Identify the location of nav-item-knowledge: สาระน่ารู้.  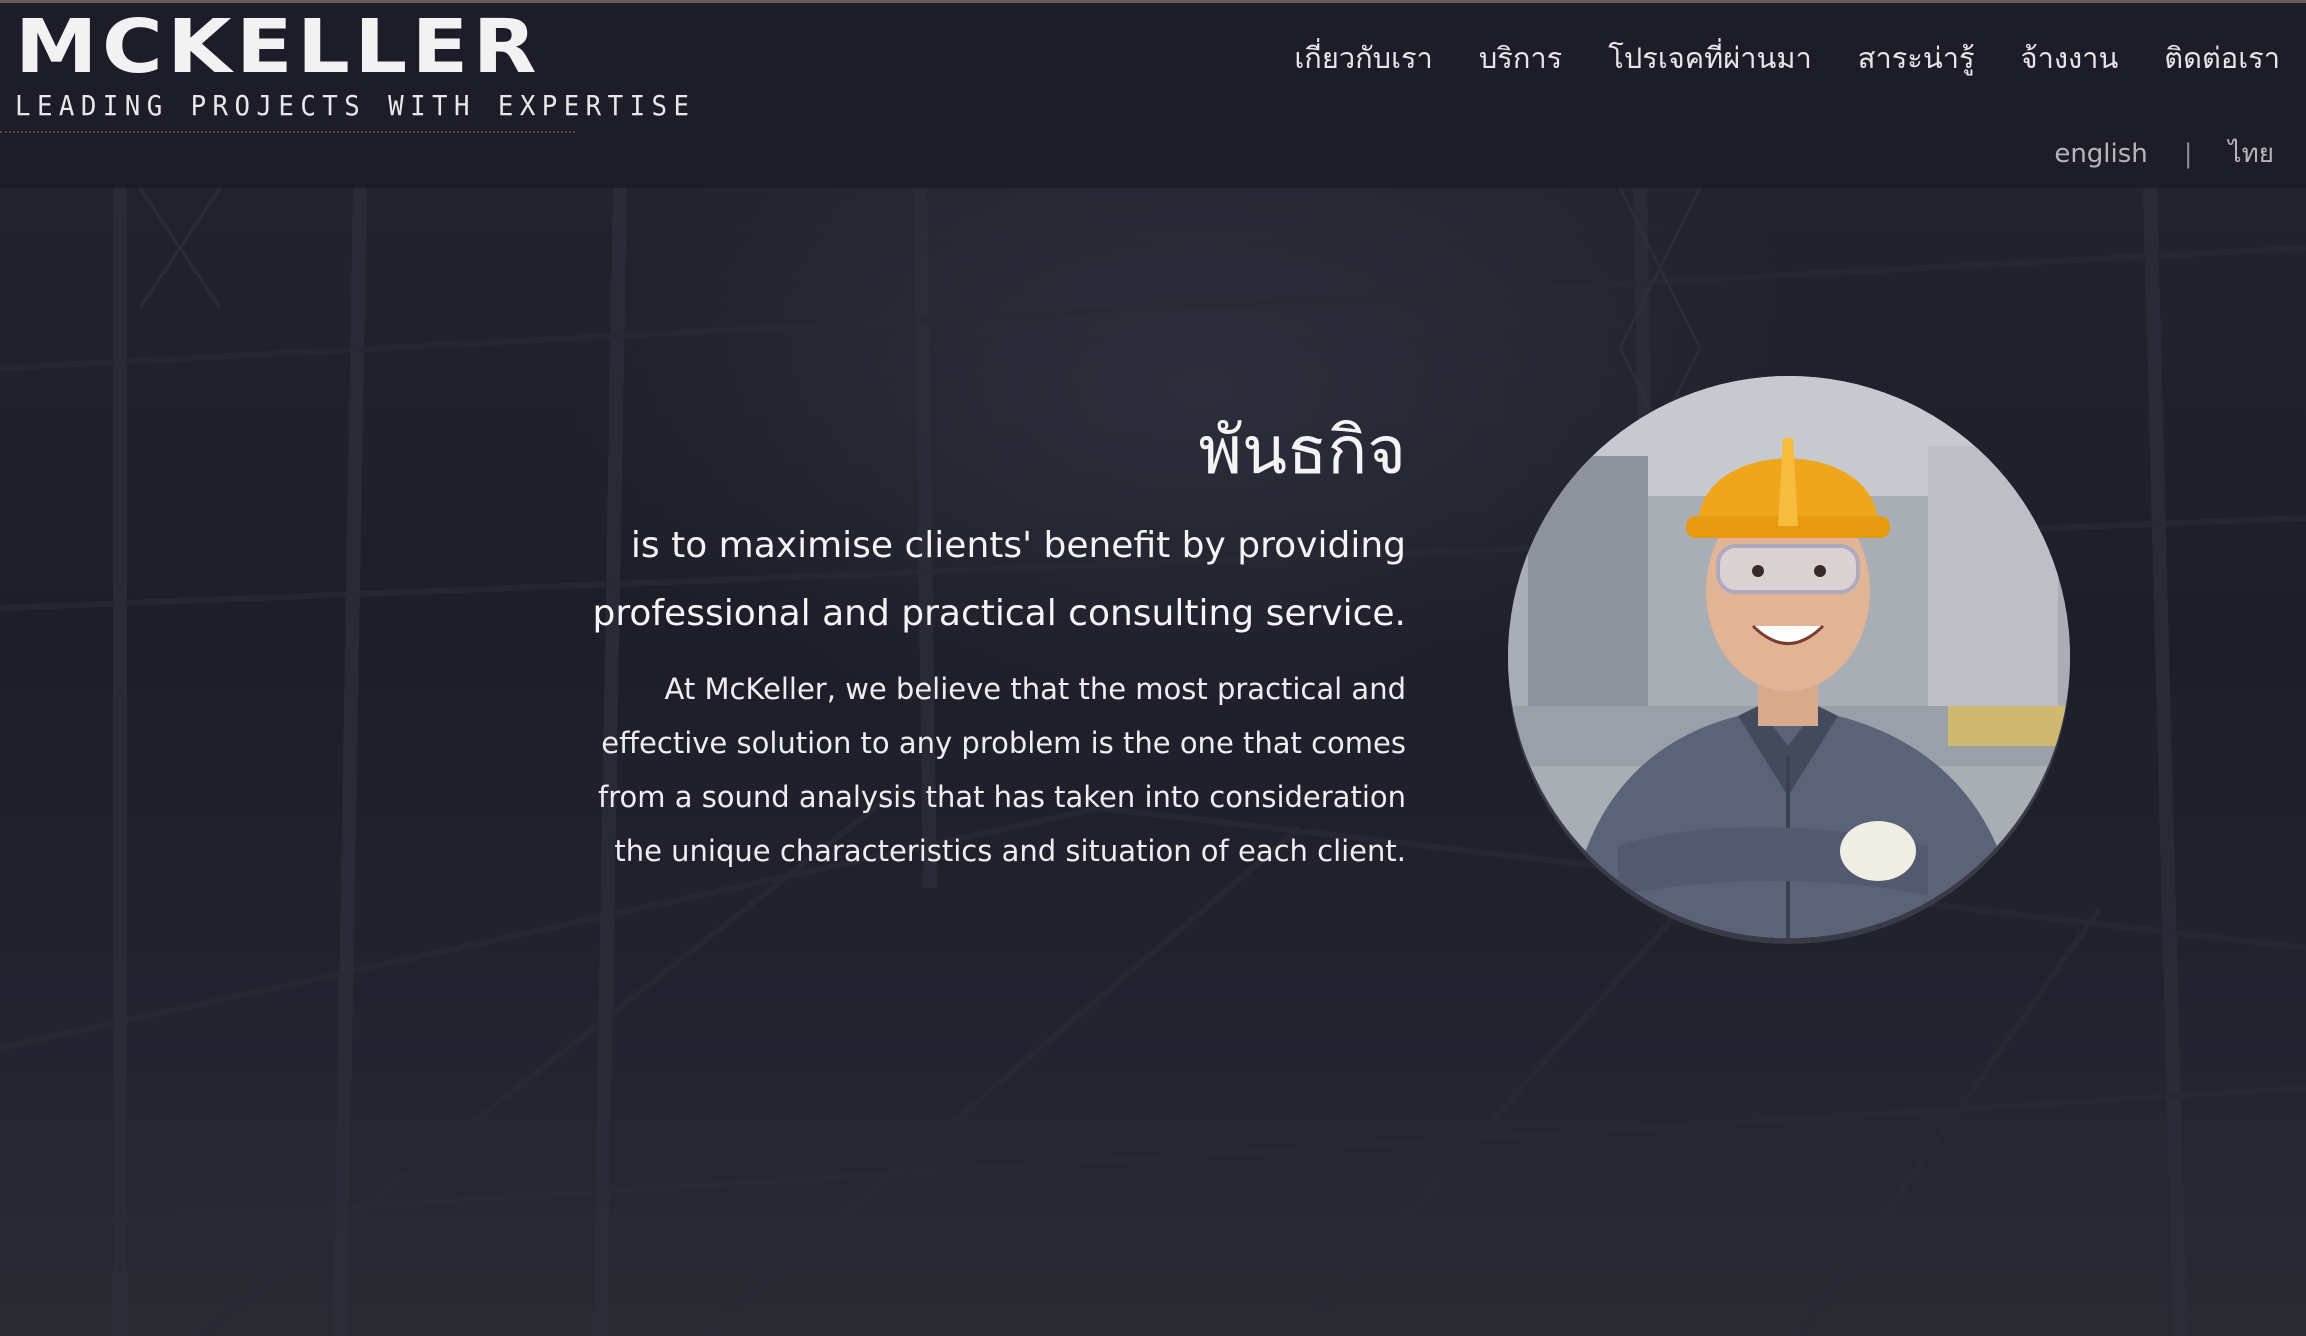
(1916, 58).